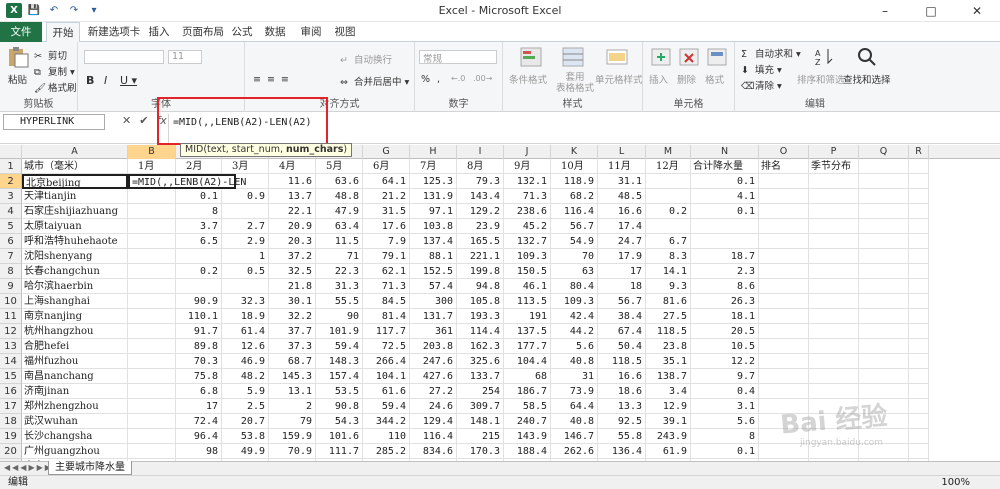  What do you see at coordinates (622, 451) in the screenshot?
I see `value-cell: 136.4` at bounding box center [622, 451].